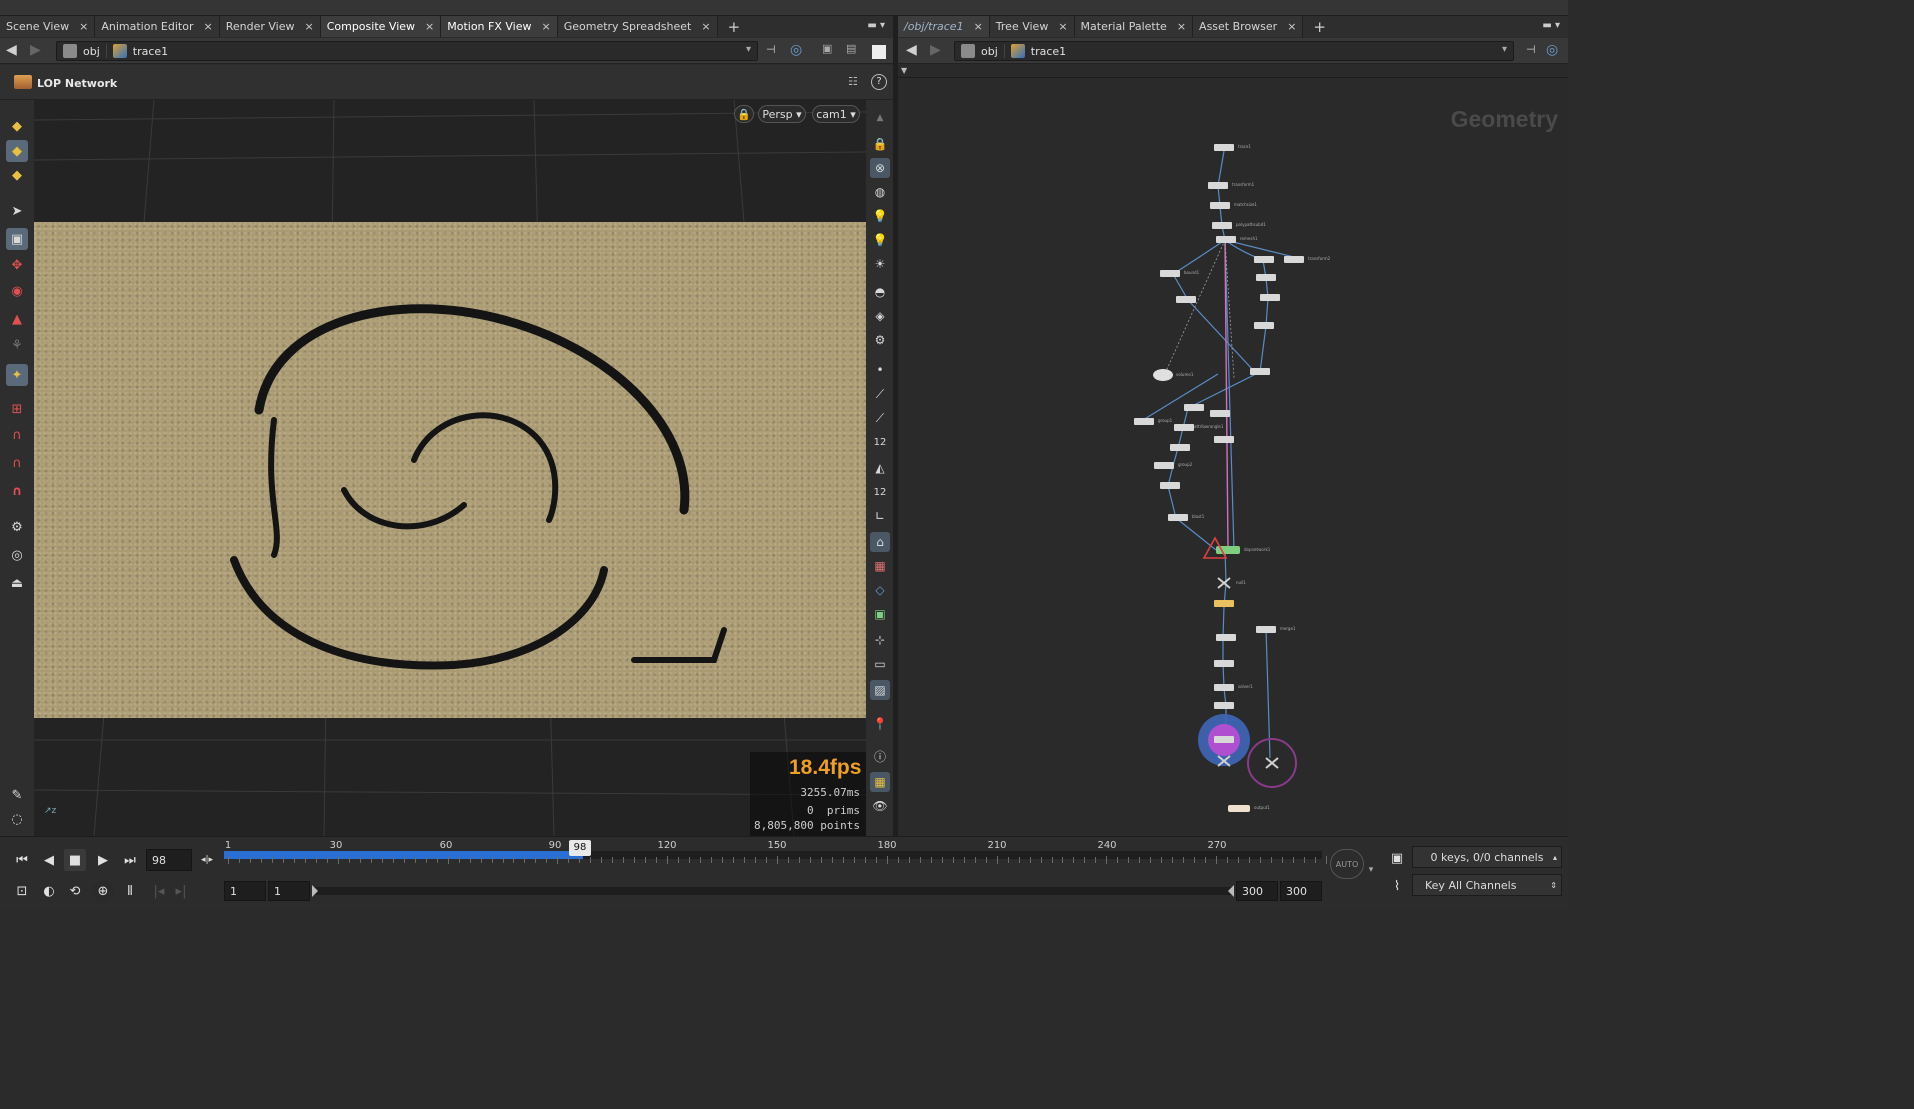 The width and height of the screenshot is (1914, 1109). Describe the element at coordinates (880, 292) in the screenshot. I see `shadows-icon: ◓` at that location.